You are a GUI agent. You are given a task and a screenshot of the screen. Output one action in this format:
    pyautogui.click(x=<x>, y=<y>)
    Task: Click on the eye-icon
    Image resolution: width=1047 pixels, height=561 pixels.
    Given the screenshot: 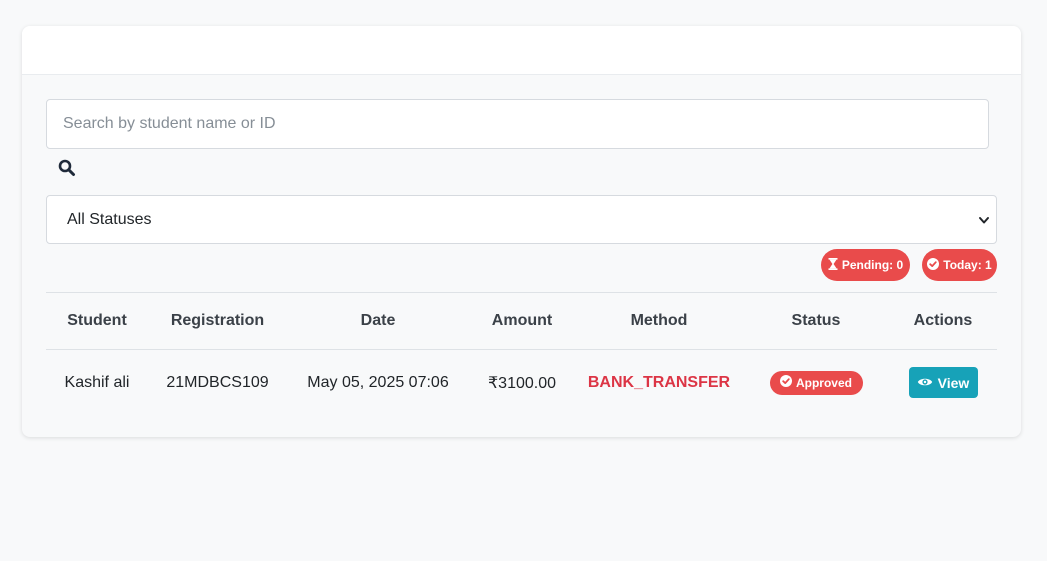 What is the action you would take?
    pyautogui.click(x=925, y=383)
    